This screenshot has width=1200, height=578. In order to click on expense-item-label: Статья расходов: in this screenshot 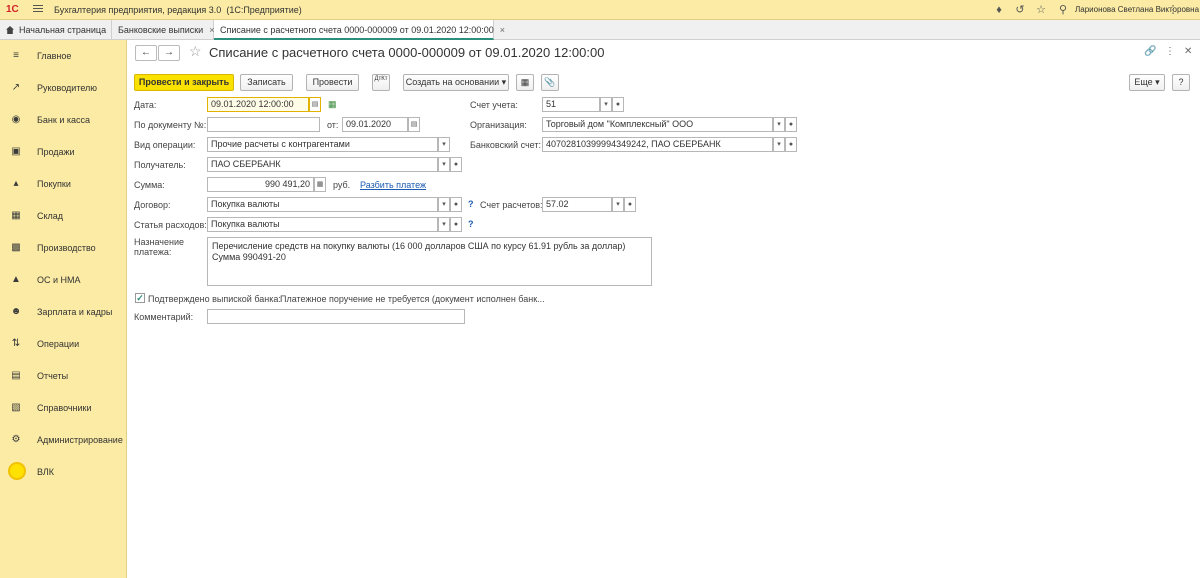, I will do `click(170, 225)`.